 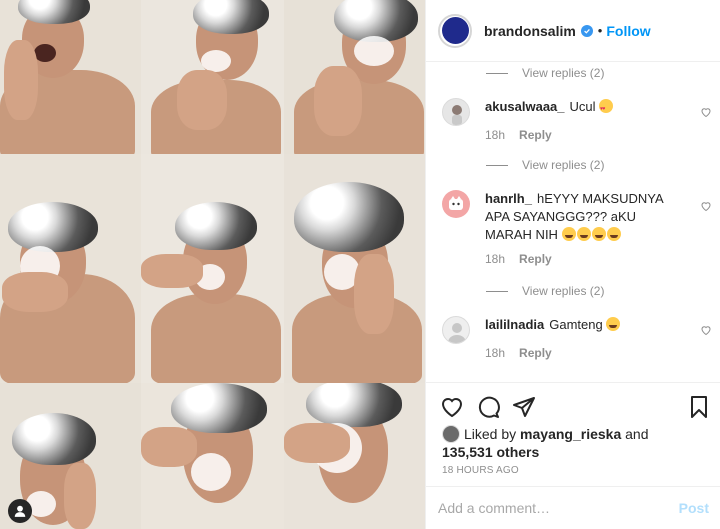 I want to click on comment-text: akusalwaaa_ Ucul, so click(x=585, y=108).